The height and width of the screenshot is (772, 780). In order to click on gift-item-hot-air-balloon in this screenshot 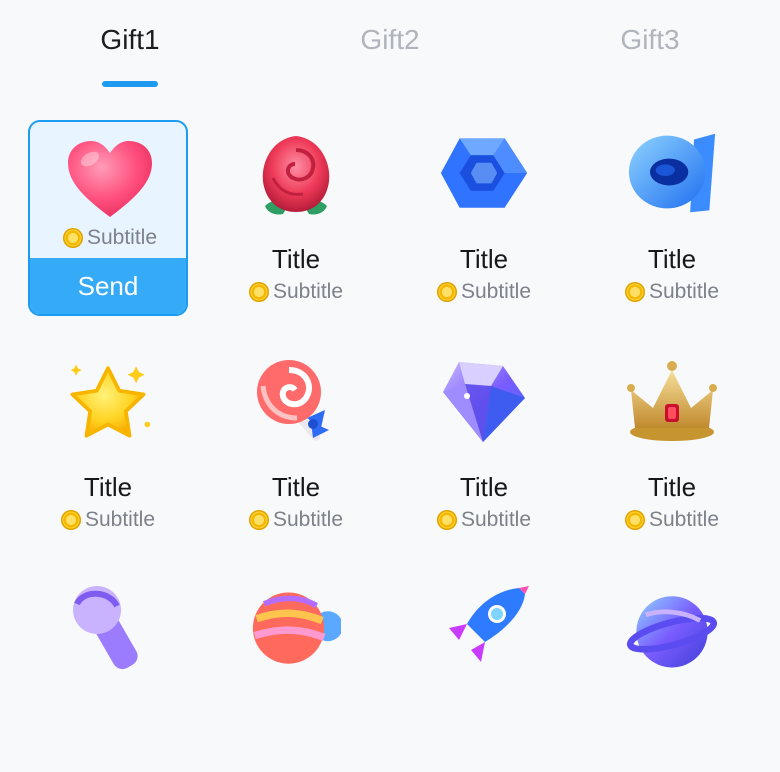, I will do `click(296, 674)`.